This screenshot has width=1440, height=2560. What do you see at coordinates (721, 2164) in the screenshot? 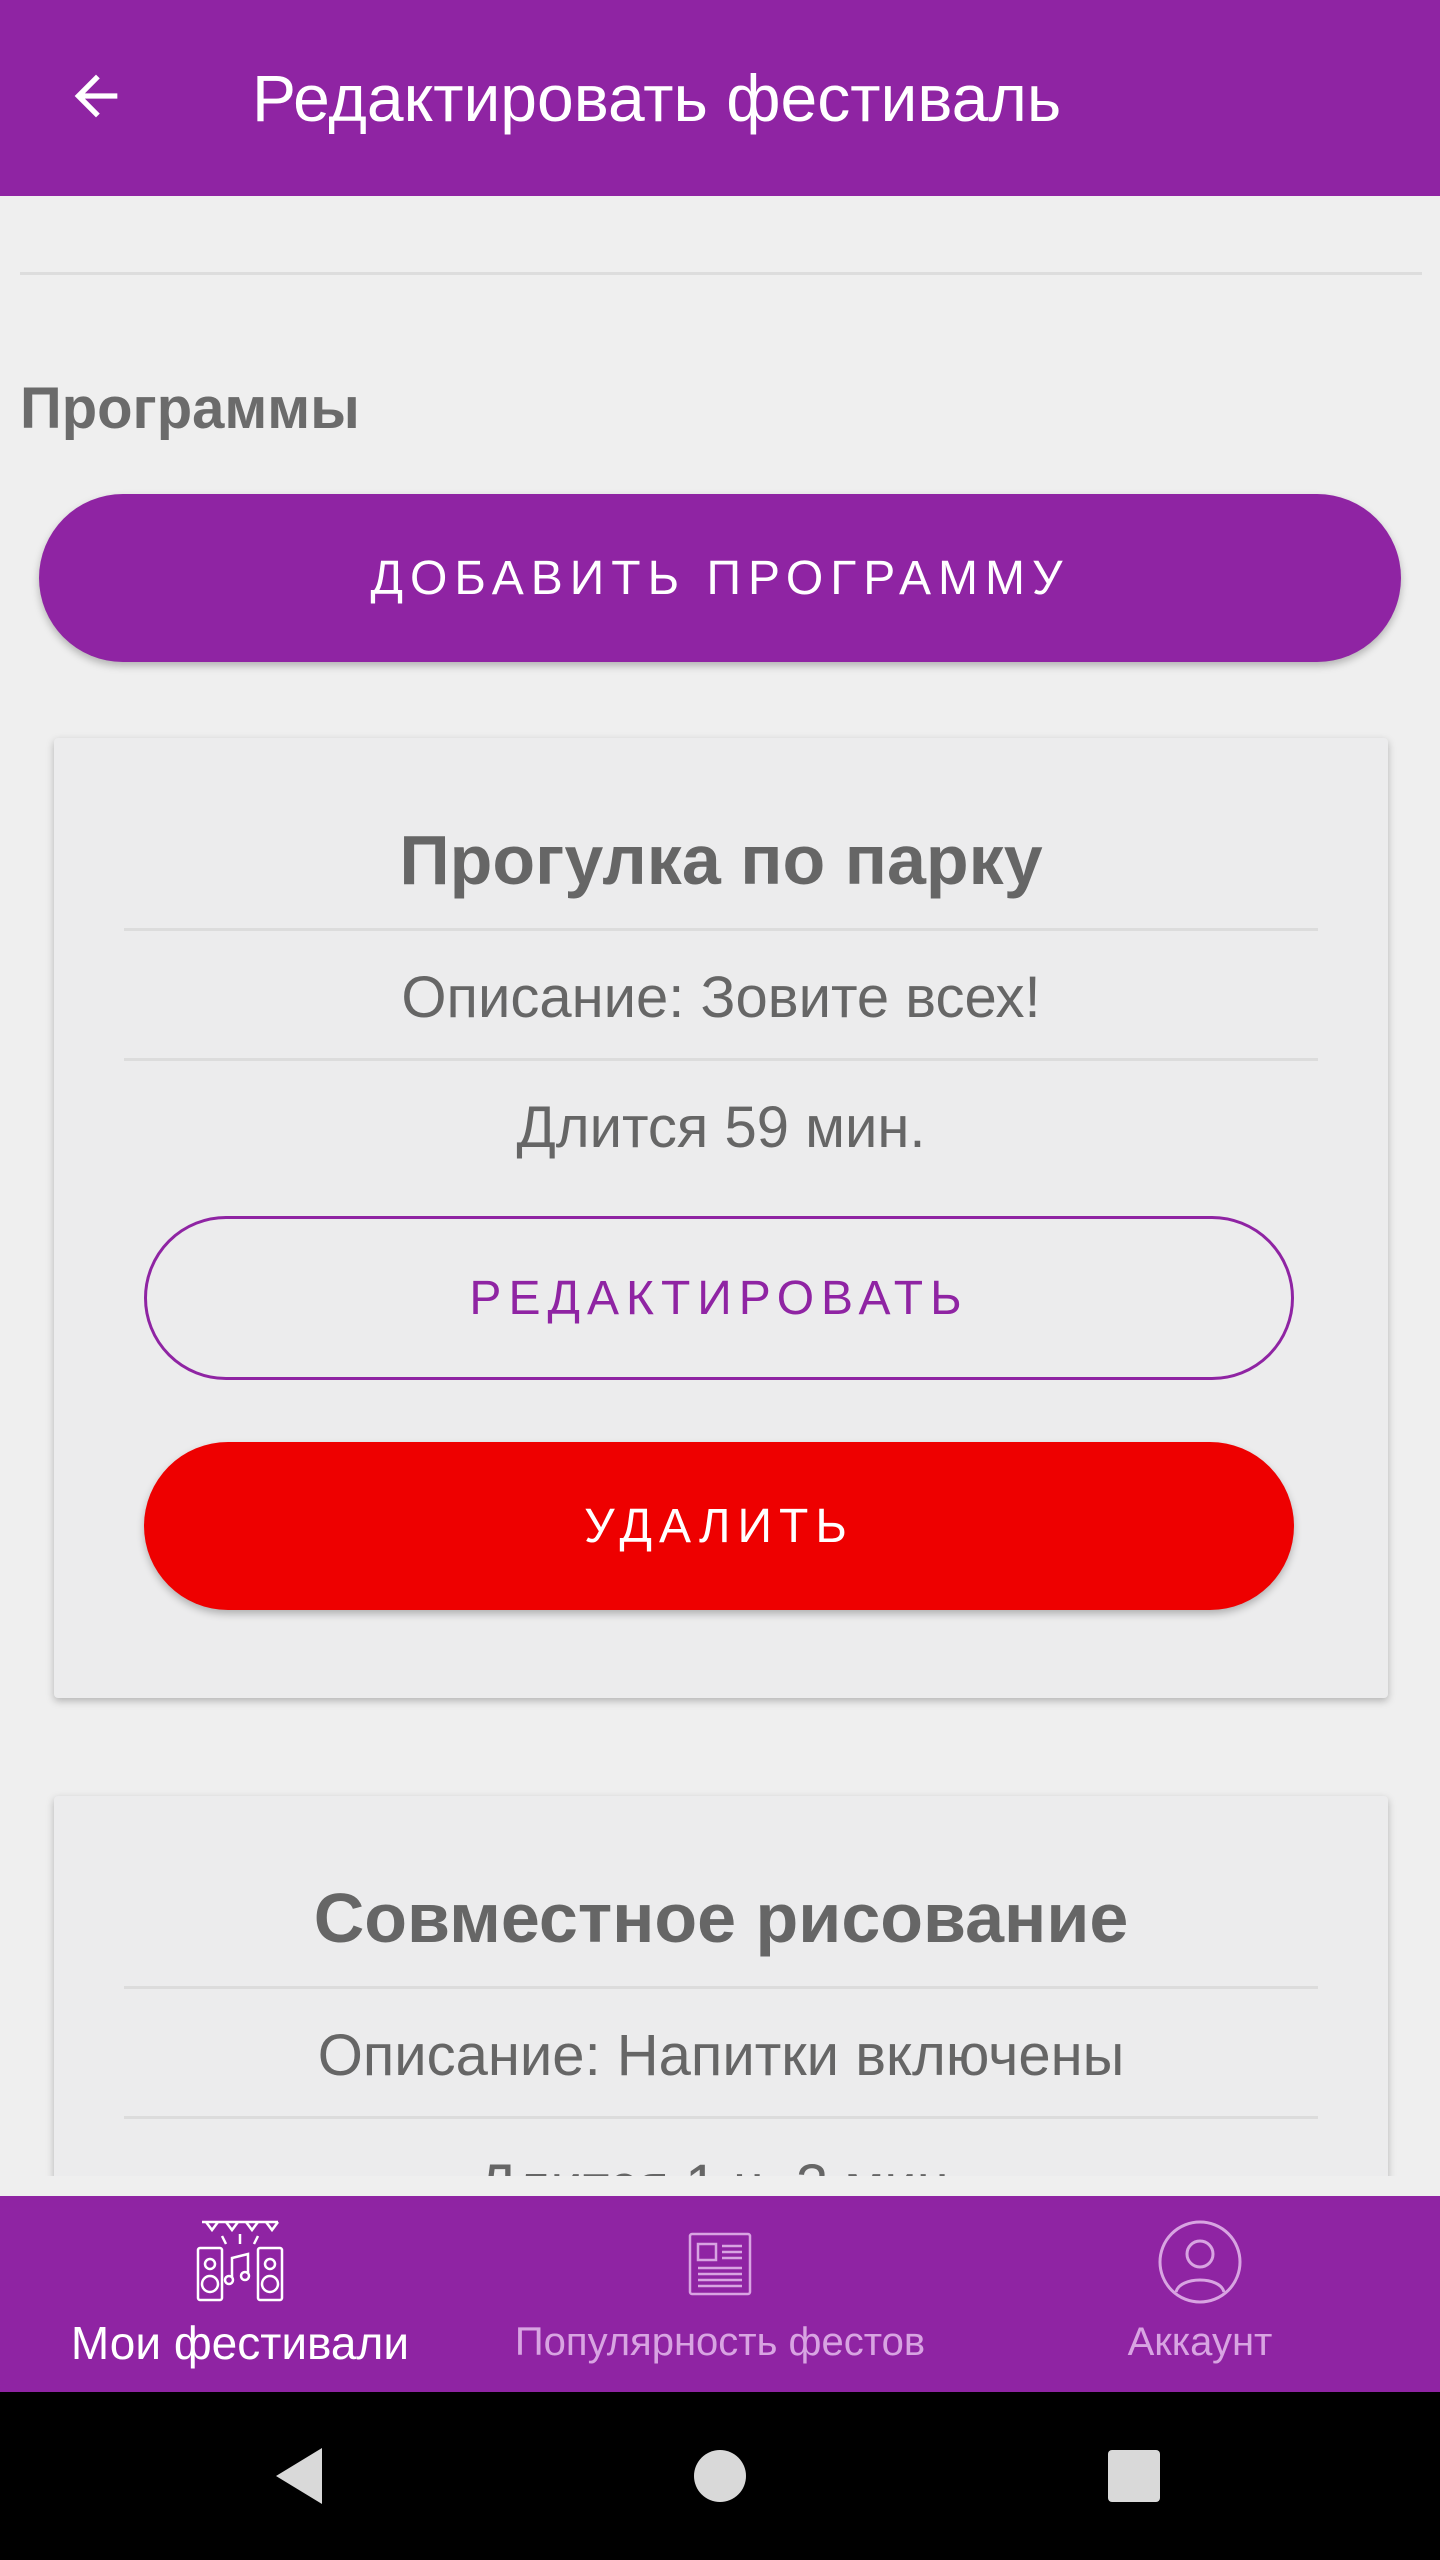
I see `program-duration: Длится 1 ч. 3 мин.` at bounding box center [721, 2164].